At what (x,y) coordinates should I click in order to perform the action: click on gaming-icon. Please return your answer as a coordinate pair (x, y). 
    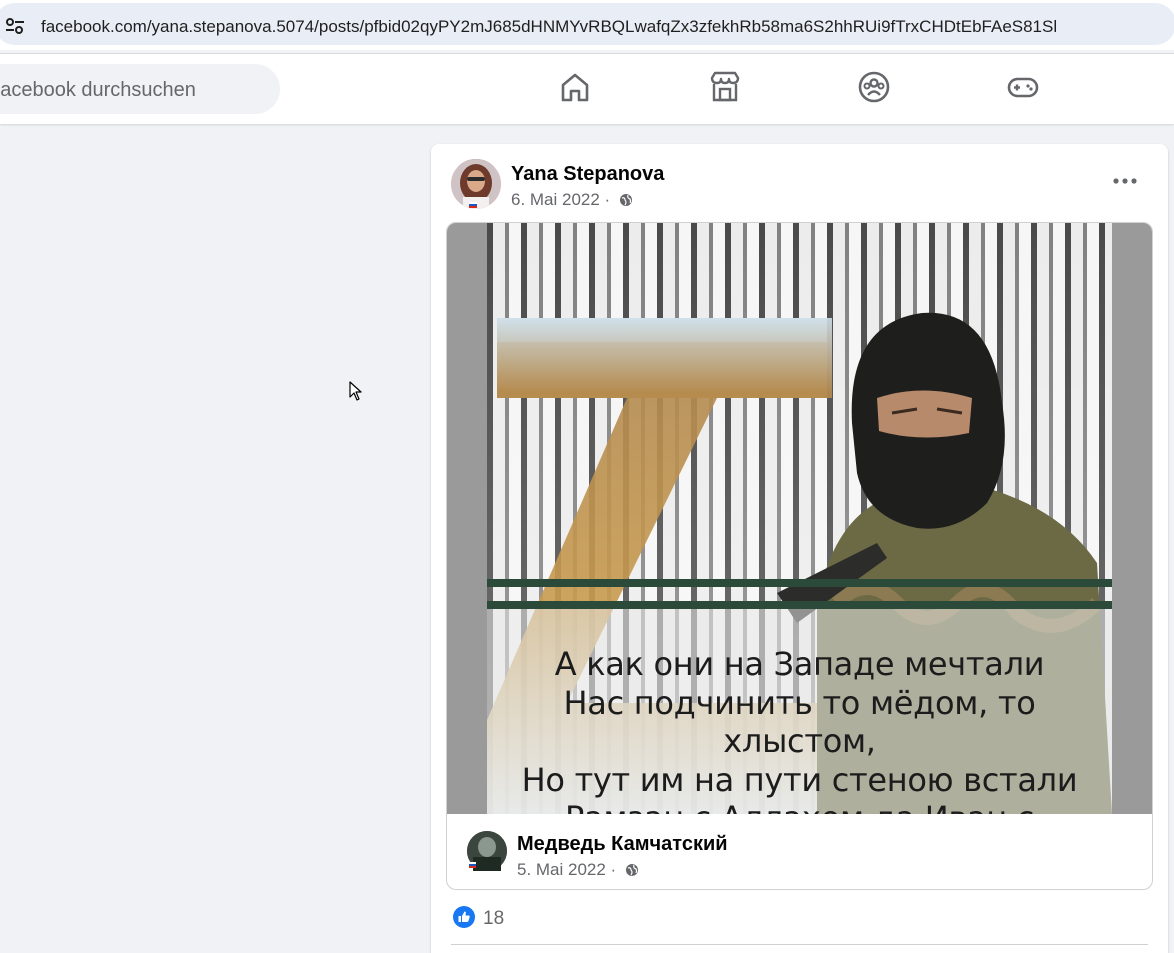
    Looking at the image, I should click on (1023, 87).